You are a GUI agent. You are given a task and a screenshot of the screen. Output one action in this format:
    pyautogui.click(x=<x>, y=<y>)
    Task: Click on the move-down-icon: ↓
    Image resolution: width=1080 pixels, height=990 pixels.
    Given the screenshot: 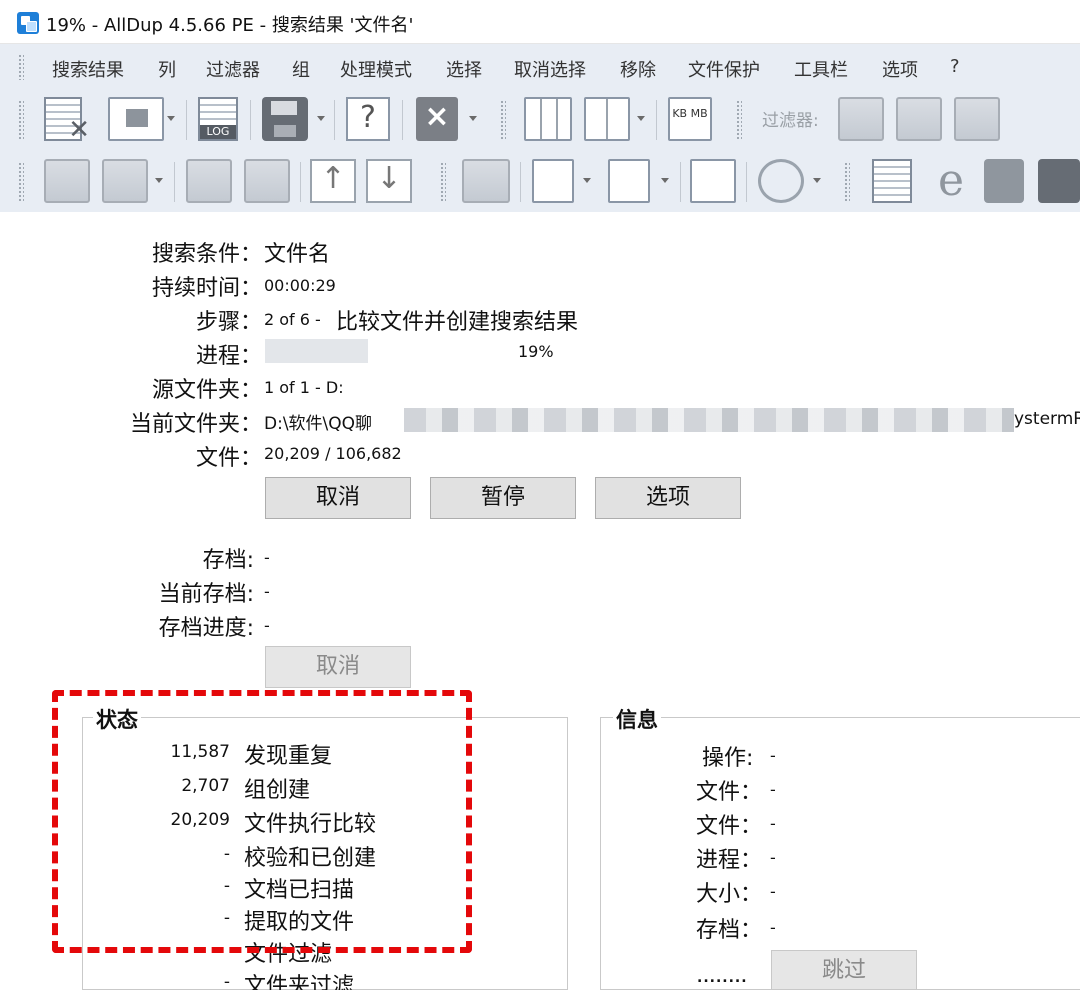 What is the action you would take?
    pyautogui.click(x=389, y=181)
    